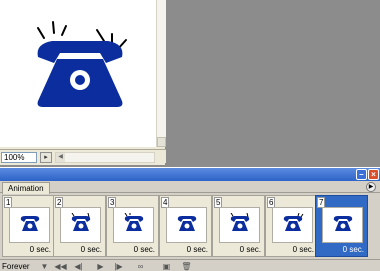 The width and height of the screenshot is (380, 271). I want to click on vertical-scrollbar, so click(161, 73).